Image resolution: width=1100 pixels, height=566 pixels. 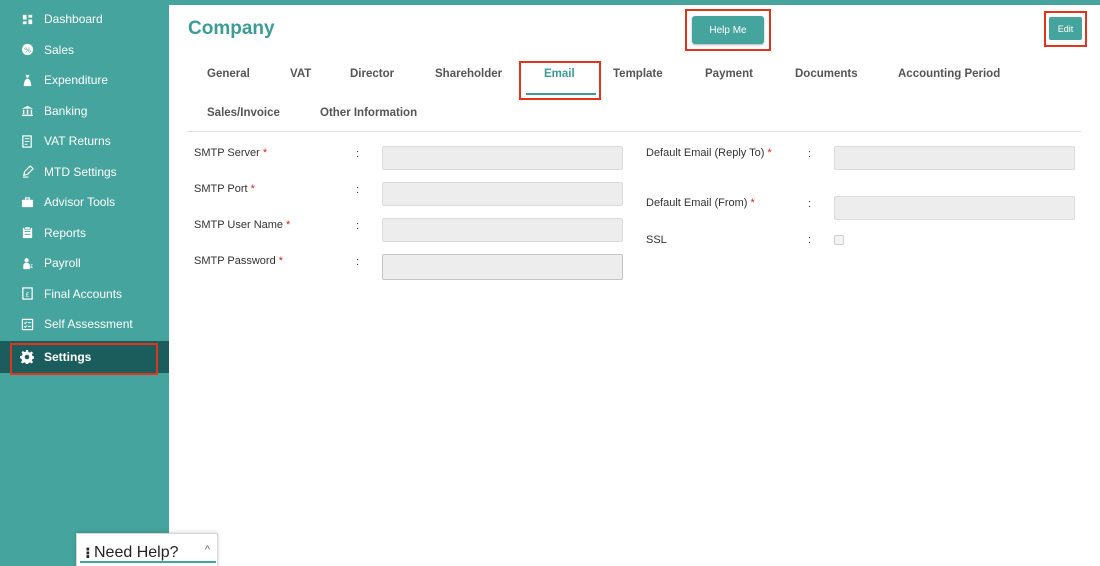 I want to click on expenditure-icon, so click(x=27, y=80).